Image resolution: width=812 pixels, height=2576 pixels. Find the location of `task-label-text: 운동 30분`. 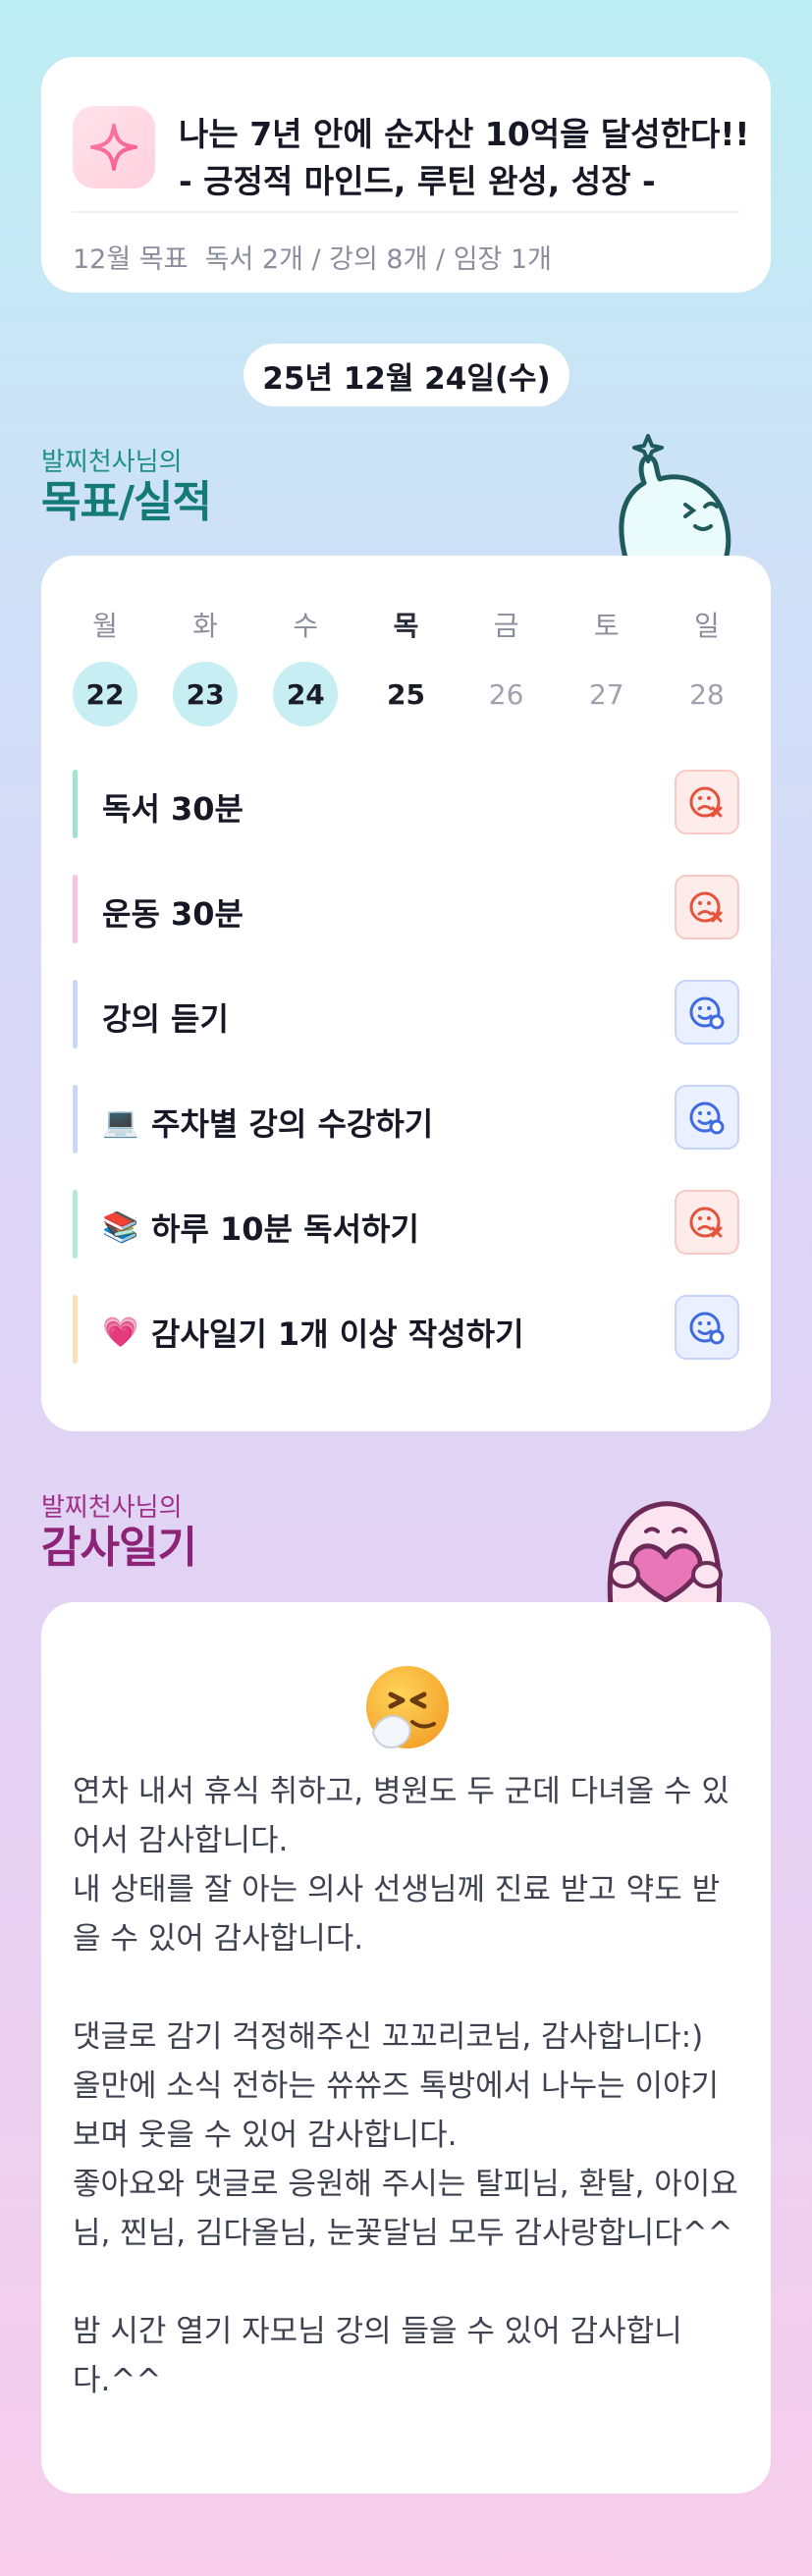

task-label-text: 운동 30분 is located at coordinates (173, 914).